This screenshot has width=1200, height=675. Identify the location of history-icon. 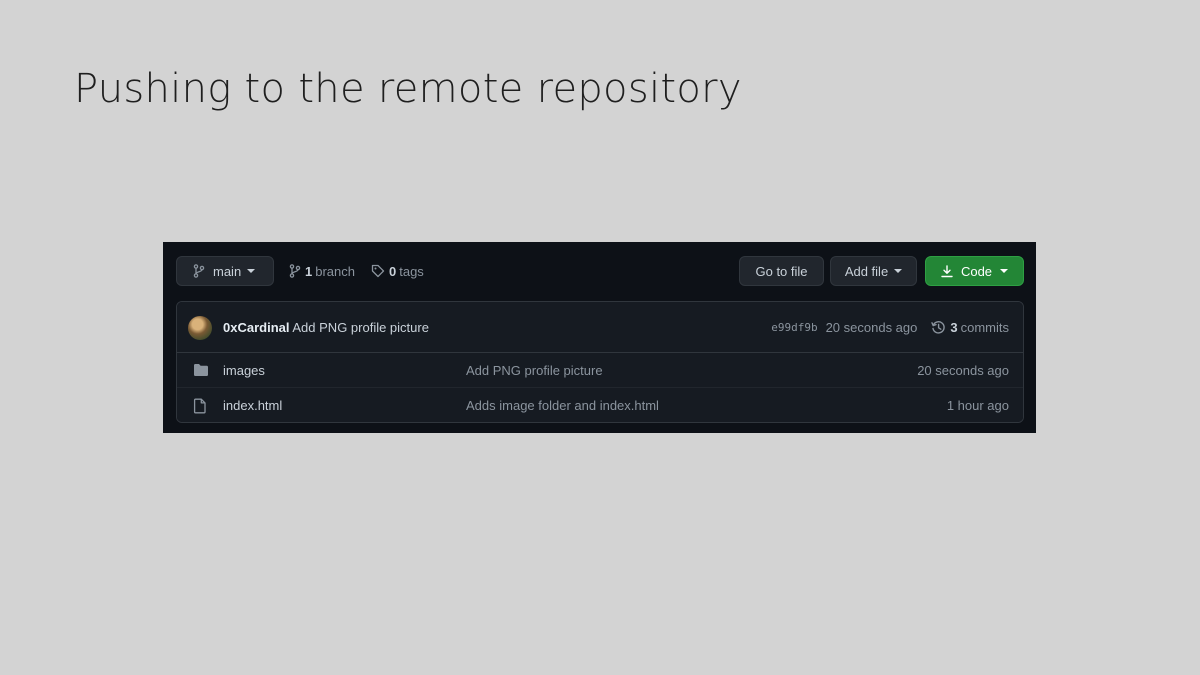
(938, 327).